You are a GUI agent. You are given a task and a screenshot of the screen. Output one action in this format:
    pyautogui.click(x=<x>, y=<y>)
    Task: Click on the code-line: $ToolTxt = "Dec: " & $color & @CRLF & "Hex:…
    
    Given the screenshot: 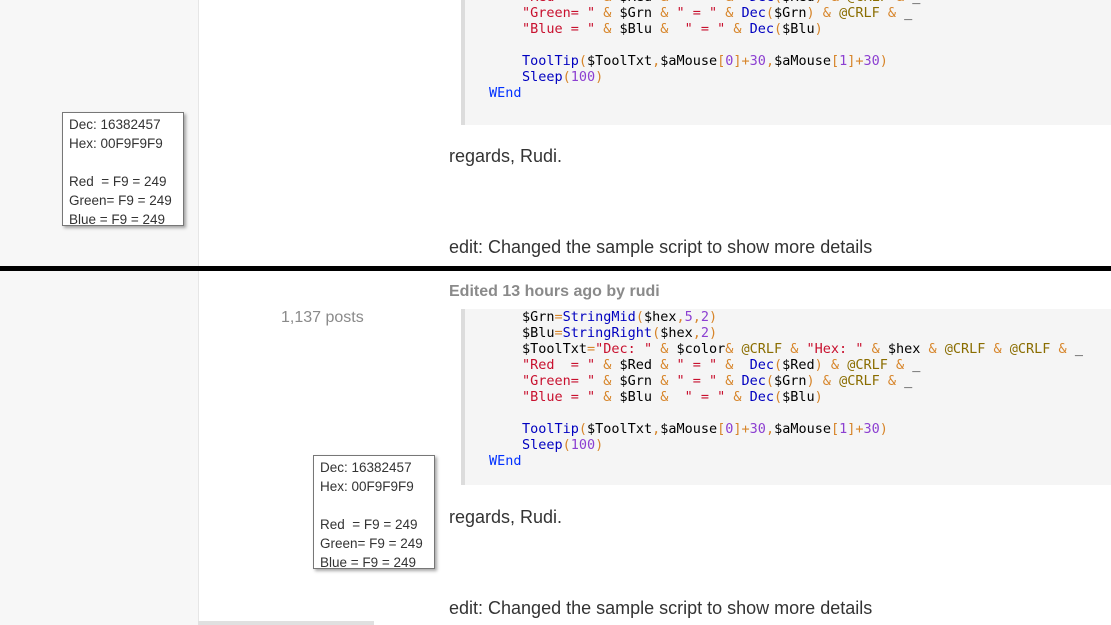 What is the action you would take?
    pyautogui.click(x=788, y=349)
    